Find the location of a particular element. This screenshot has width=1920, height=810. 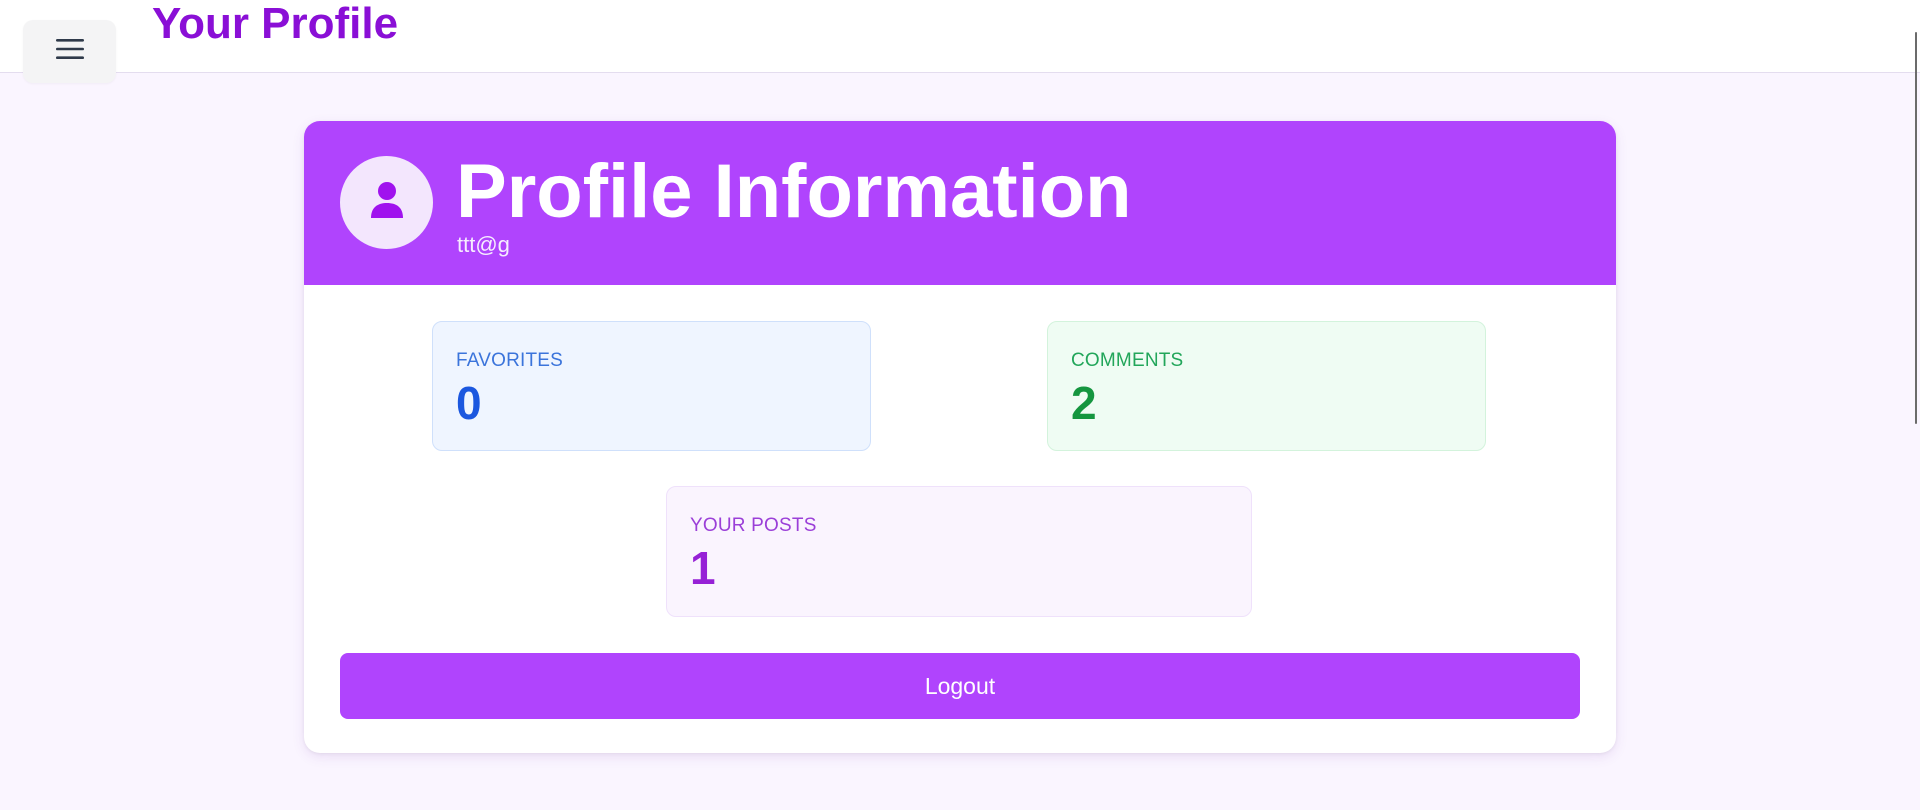

menu-button is located at coordinates (69, 51).